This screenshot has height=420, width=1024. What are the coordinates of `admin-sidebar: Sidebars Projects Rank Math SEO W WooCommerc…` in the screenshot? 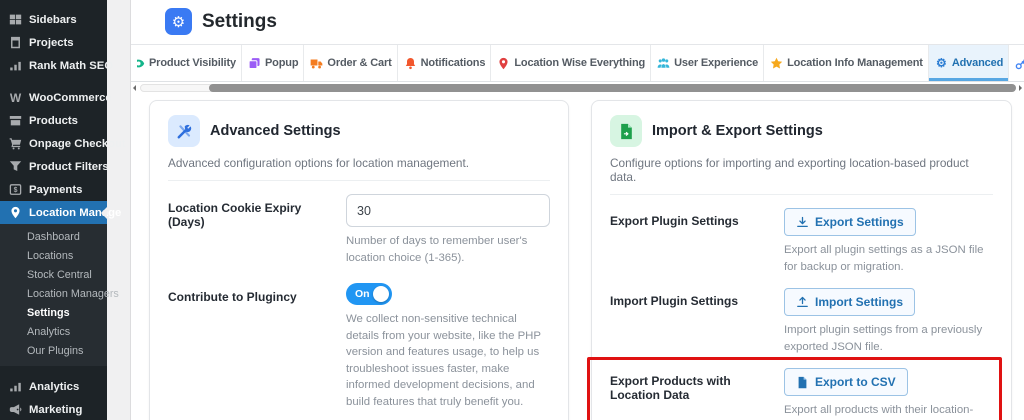 It's located at (63, 210).